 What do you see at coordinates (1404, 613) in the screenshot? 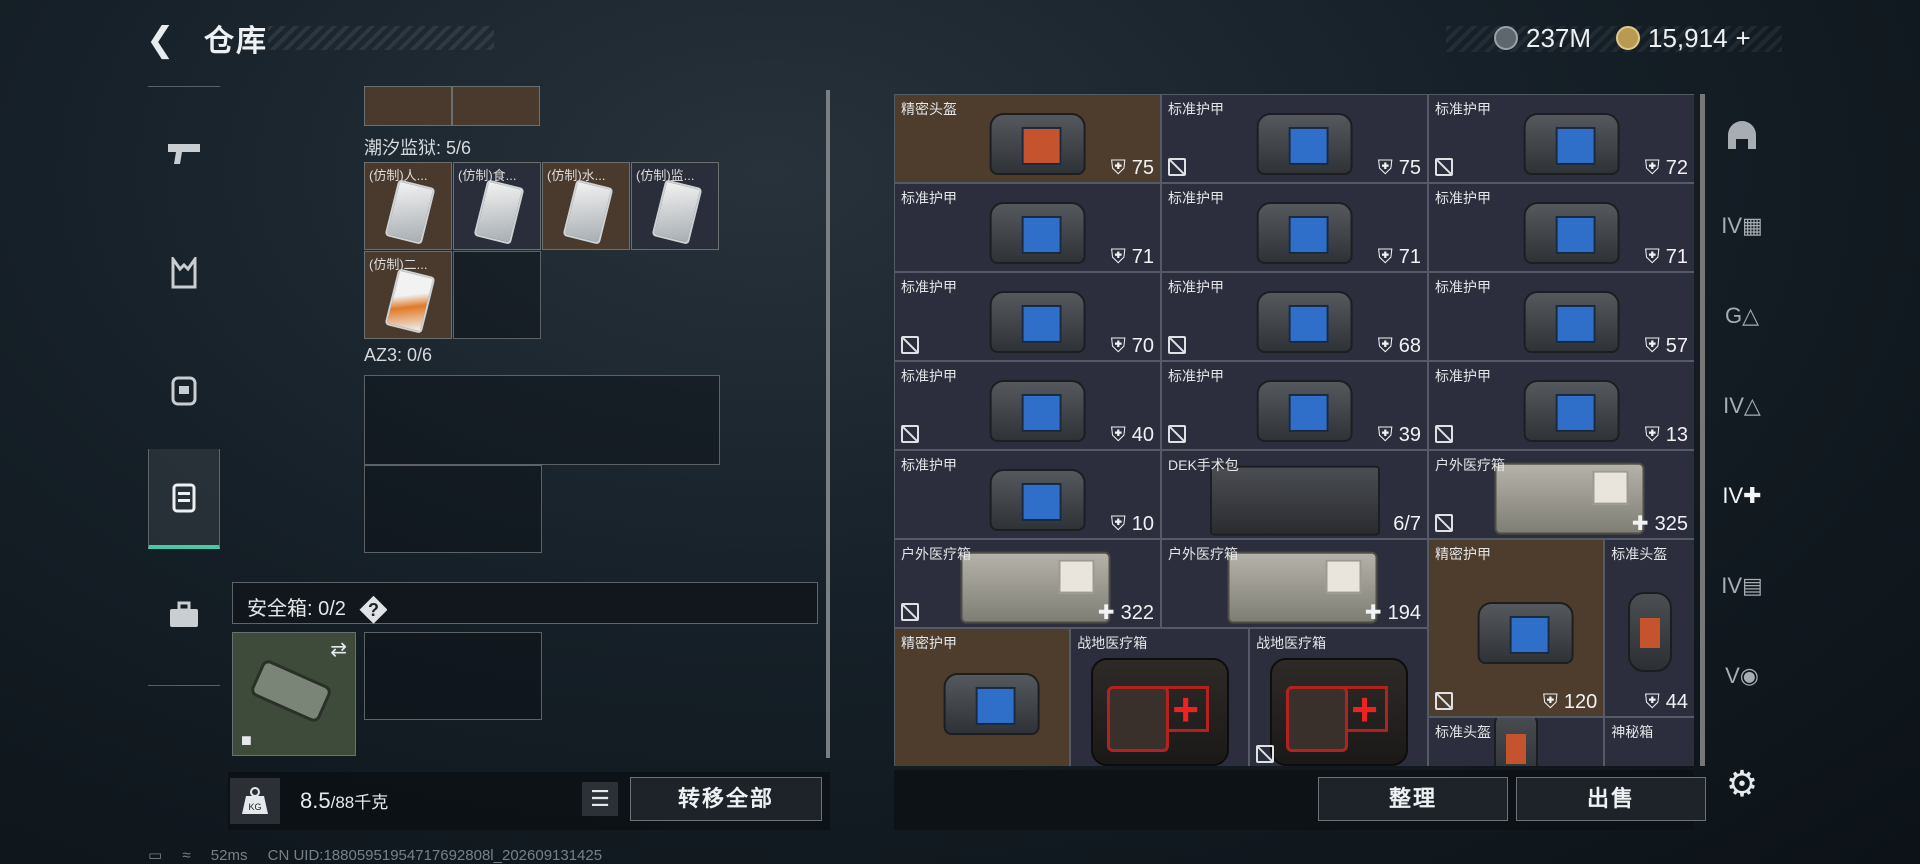
I see `stash-item-number: 194` at bounding box center [1404, 613].